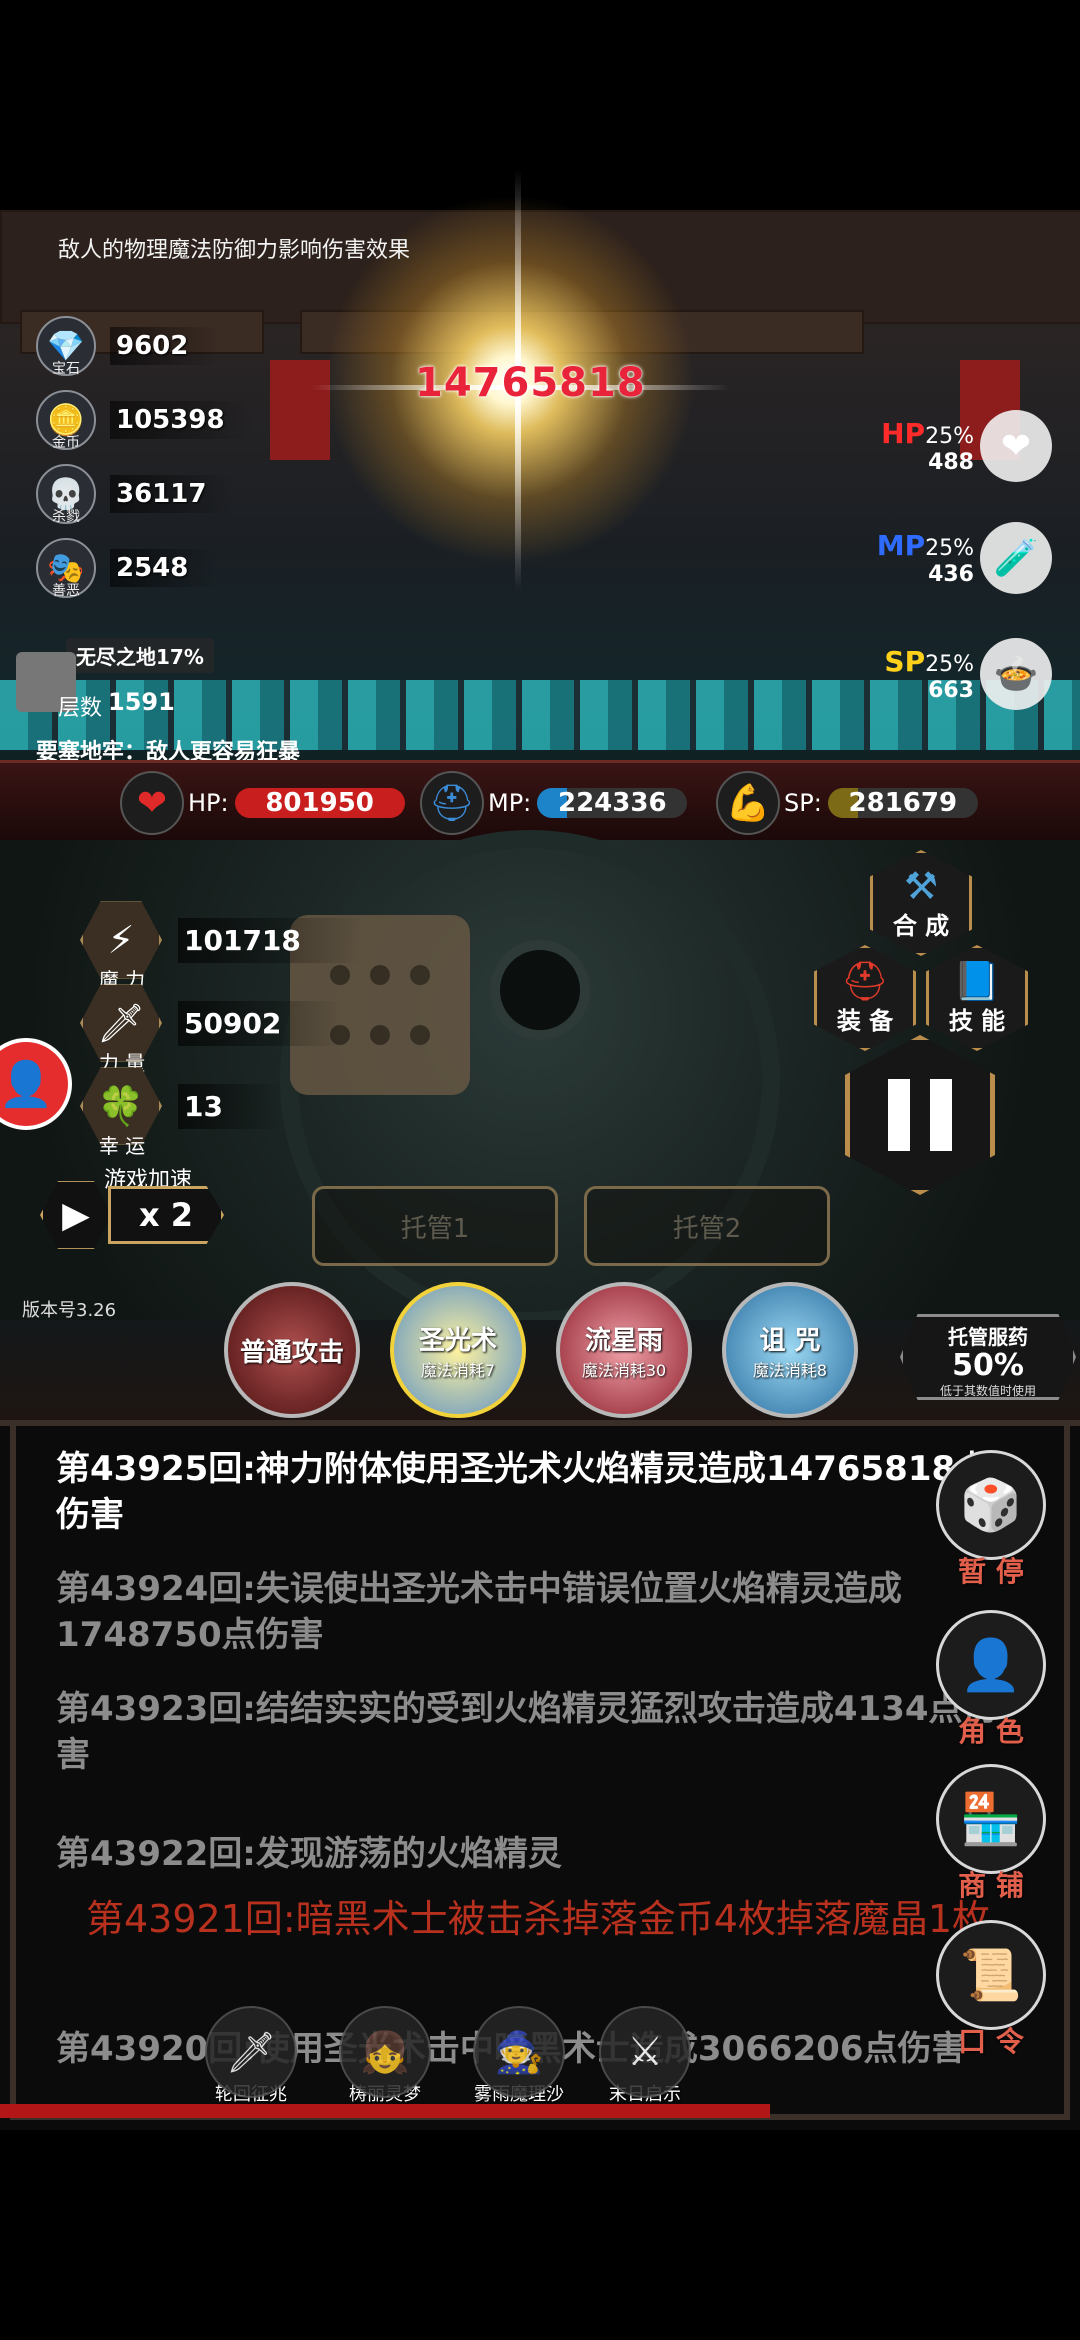 The image size is (1080, 2340). Describe the element at coordinates (292, 1350) in the screenshot. I see `skill-normal-attack: 普通攻击` at that location.